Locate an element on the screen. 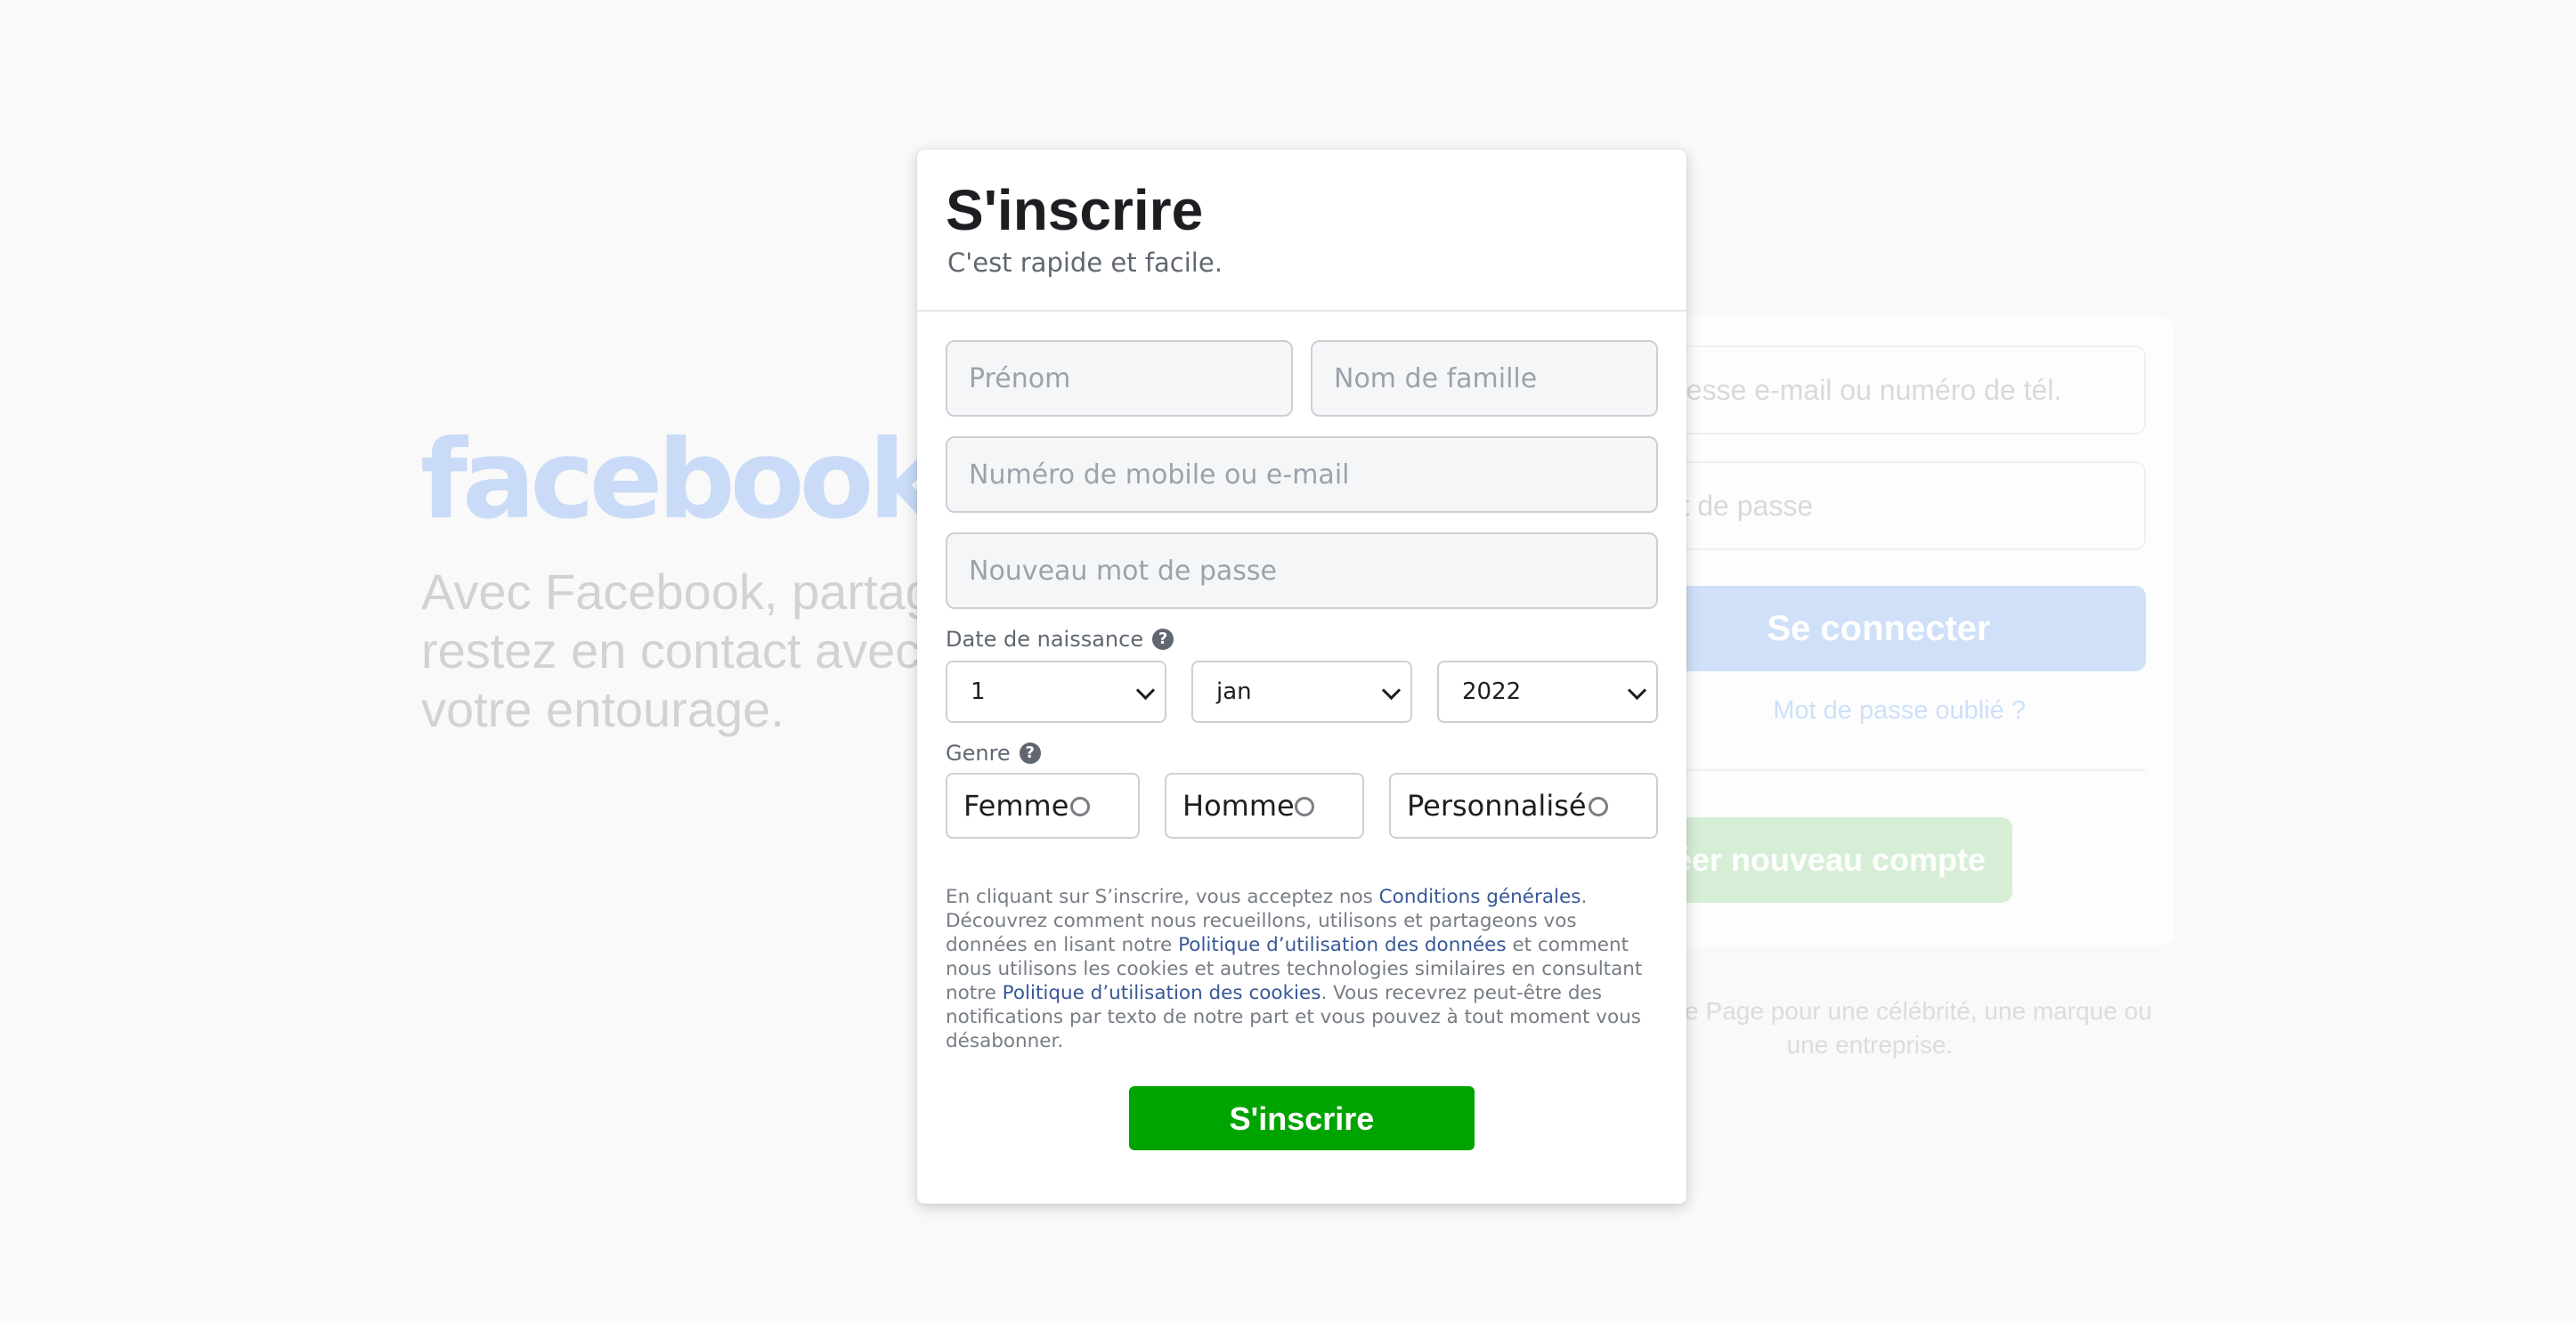 The width and height of the screenshot is (2576, 1323). gender-label: Genre ? is located at coordinates (993, 753).